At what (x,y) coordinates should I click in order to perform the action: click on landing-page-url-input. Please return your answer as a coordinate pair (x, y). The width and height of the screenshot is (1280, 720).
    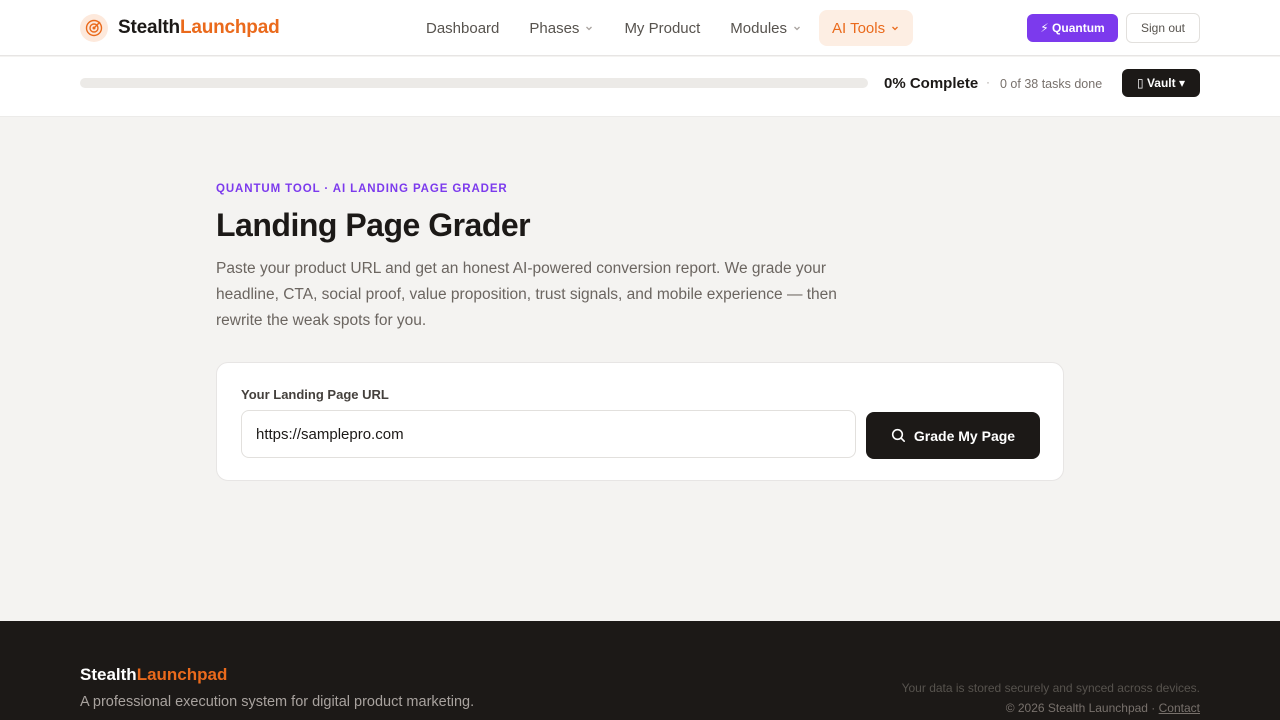
    Looking at the image, I should click on (548, 434).